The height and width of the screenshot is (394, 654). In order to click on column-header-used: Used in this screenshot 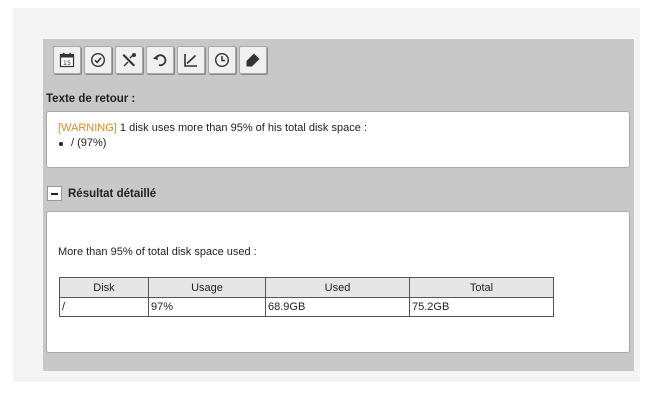, I will do `click(337, 287)`.